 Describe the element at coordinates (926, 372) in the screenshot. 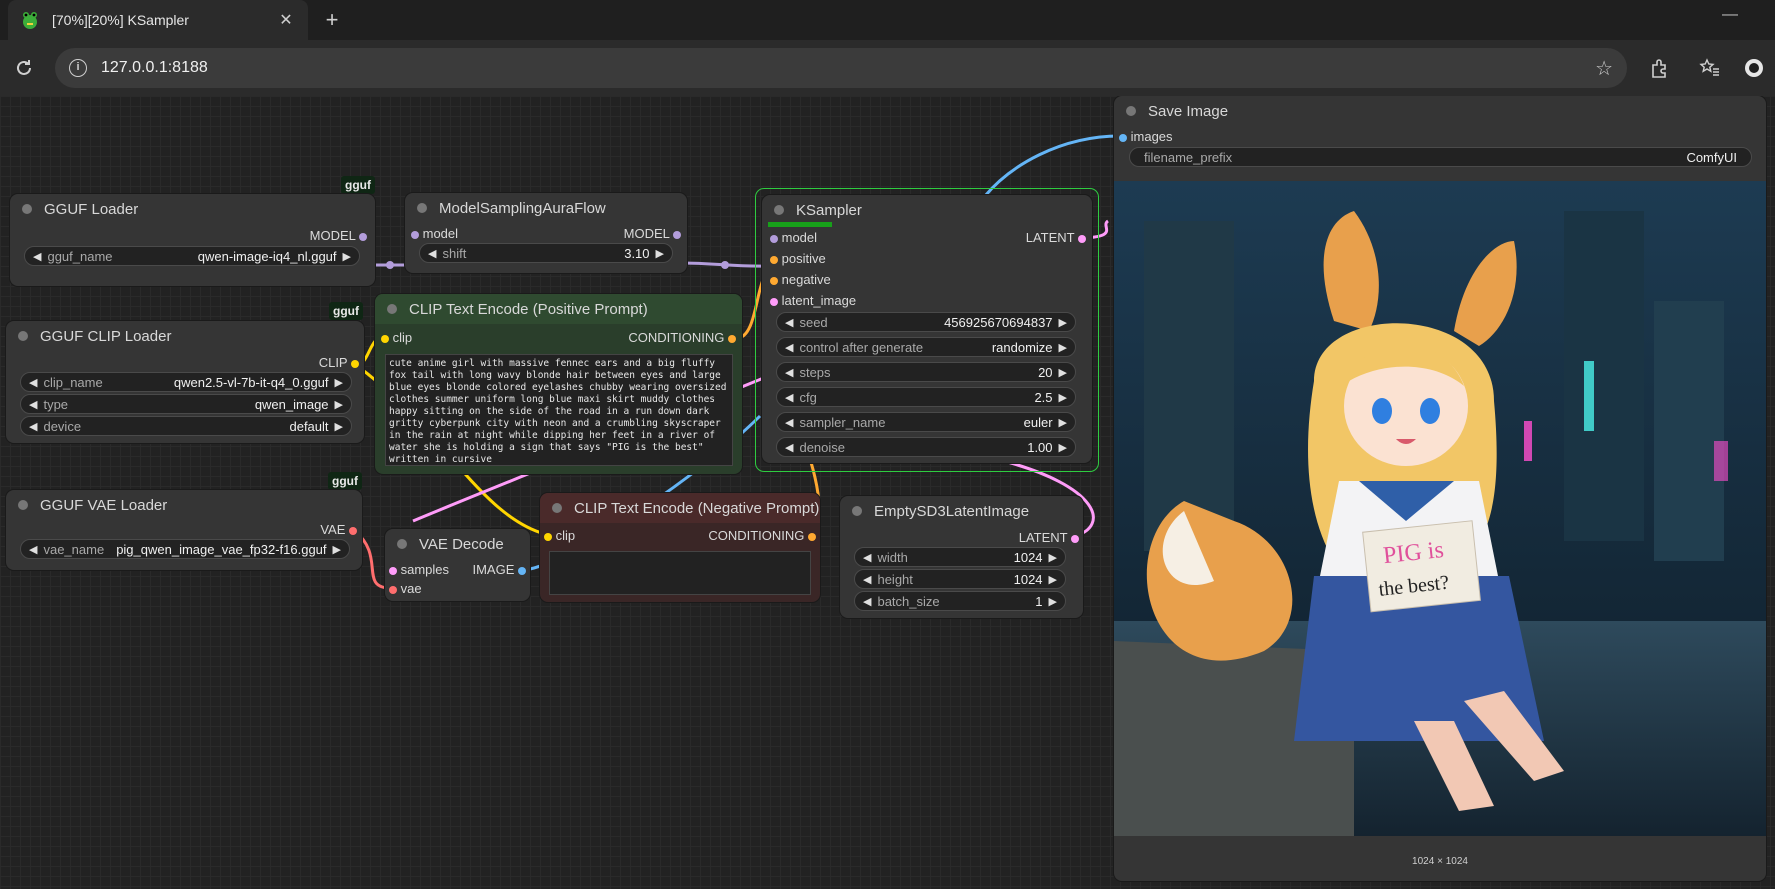

I see `steps-widget: ◀ steps 20 ▶` at that location.